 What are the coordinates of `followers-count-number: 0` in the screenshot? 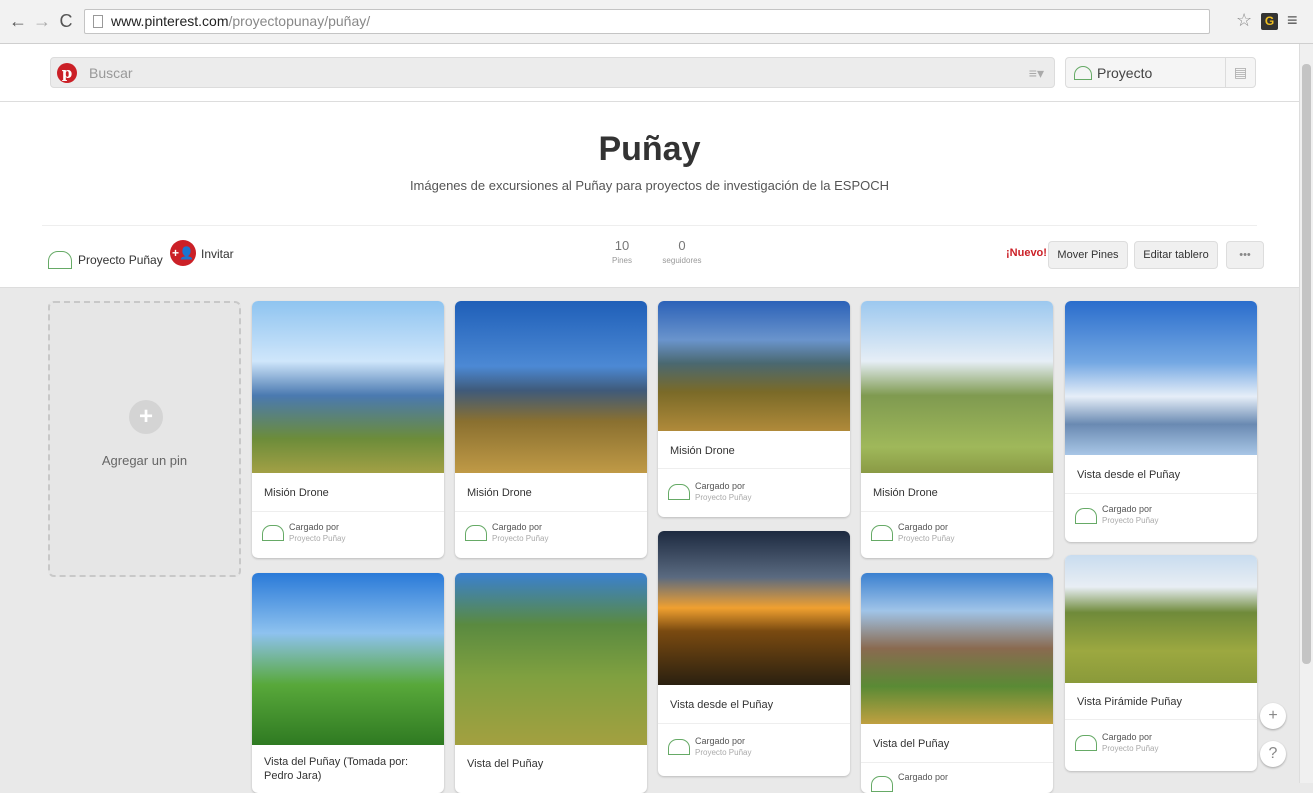 It's located at (682, 245).